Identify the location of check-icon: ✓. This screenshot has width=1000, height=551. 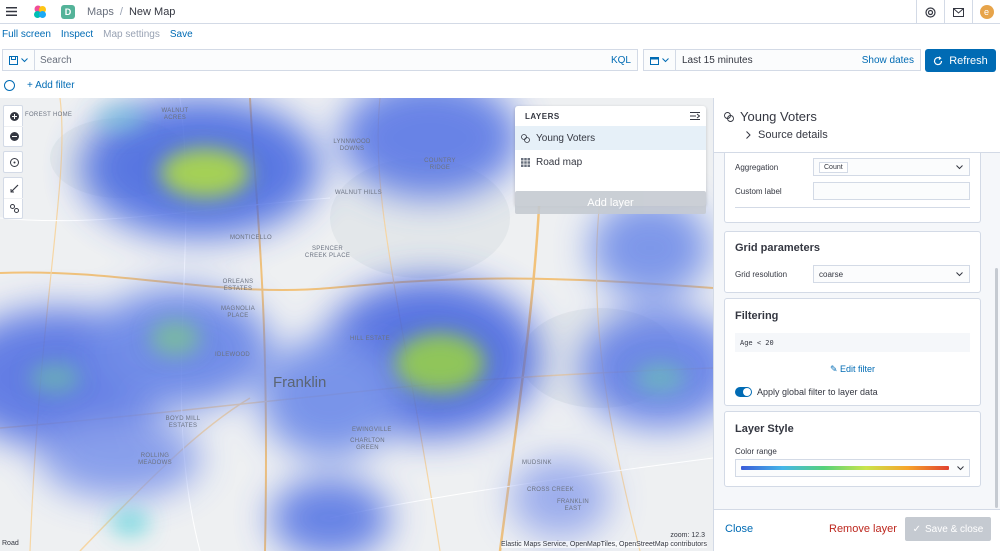
(916, 529).